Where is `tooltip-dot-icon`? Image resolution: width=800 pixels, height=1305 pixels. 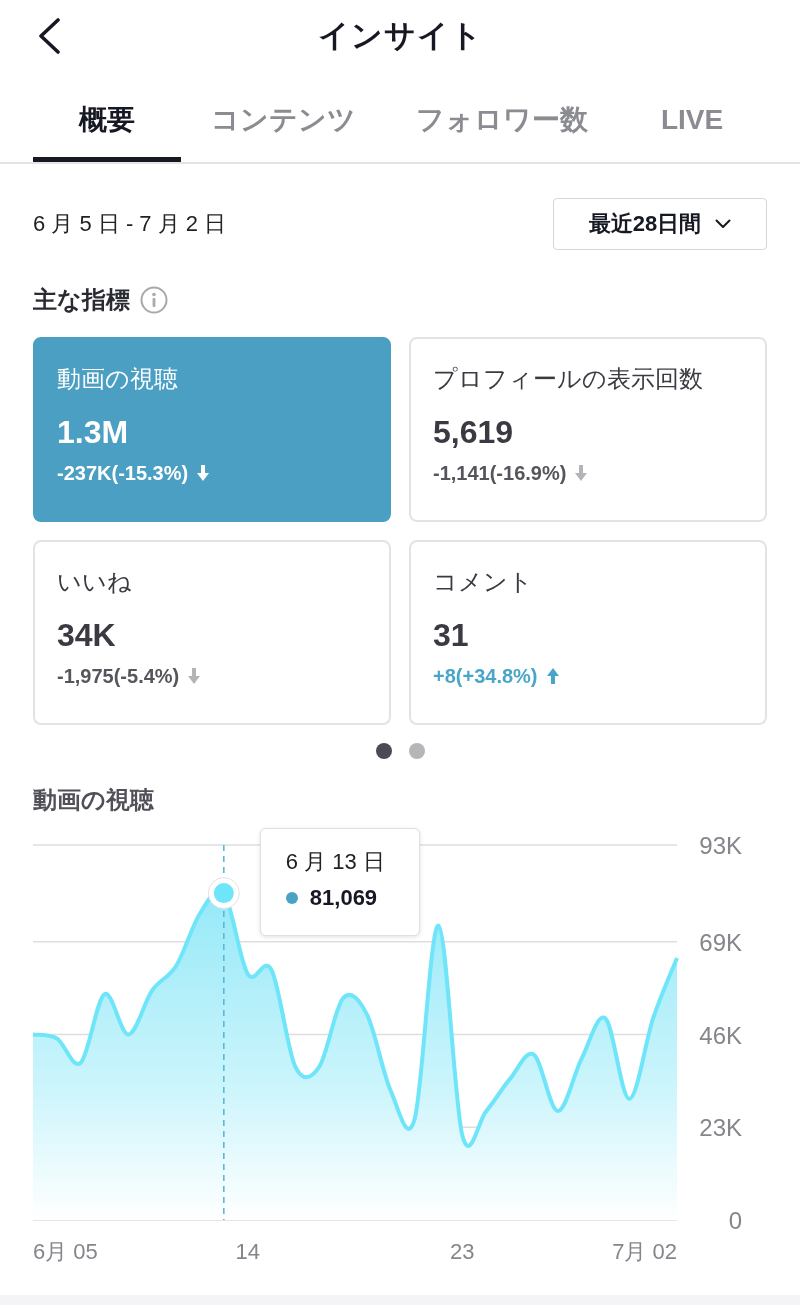
tooltip-dot-icon is located at coordinates (291, 898).